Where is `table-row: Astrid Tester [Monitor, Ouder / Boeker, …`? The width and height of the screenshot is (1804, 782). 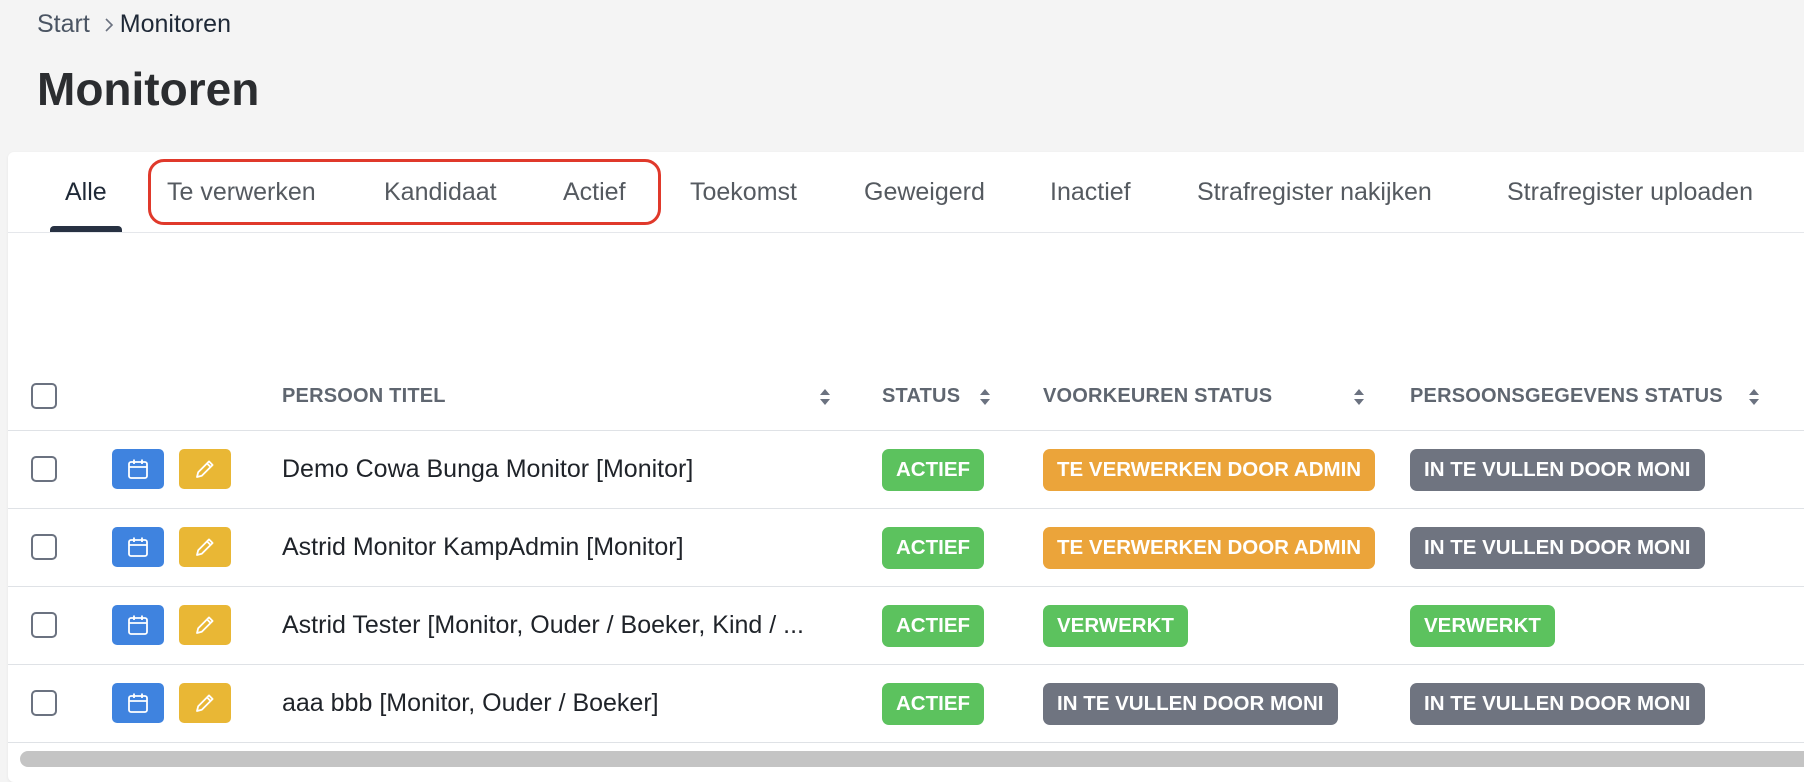
table-row: Astrid Tester [Monitor, Ouder / Boeker, … is located at coordinates (906, 625).